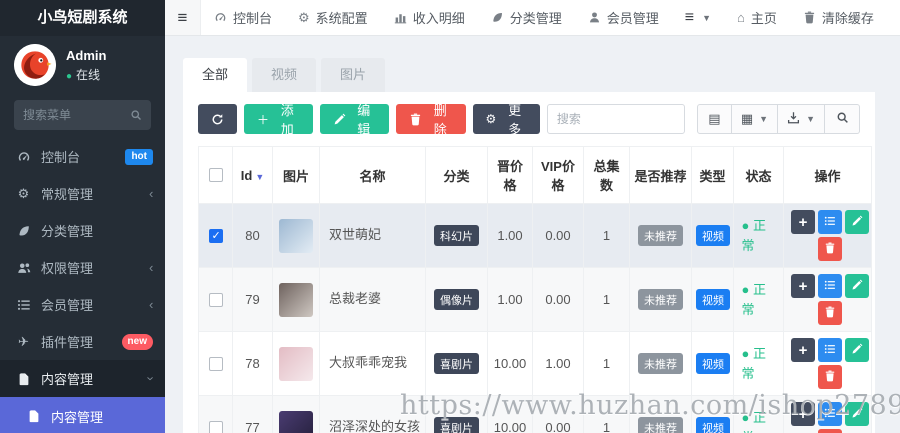 The width and height of the screenshot is (900, 433). I want to click on sidebar-badge: hot, so click(139, 156).